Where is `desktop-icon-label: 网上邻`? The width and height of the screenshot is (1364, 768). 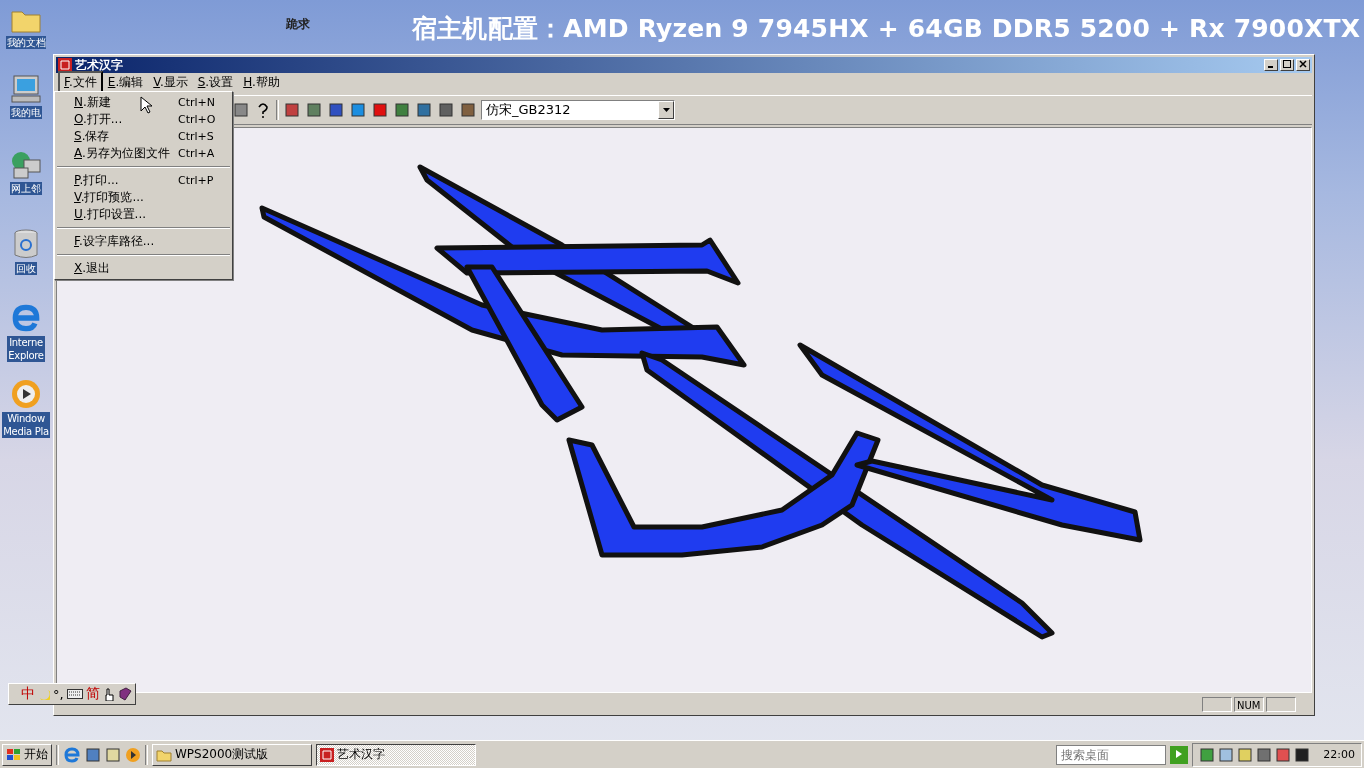 desktop-icon-label: 网上邻 is located at coordinates (26, 188).